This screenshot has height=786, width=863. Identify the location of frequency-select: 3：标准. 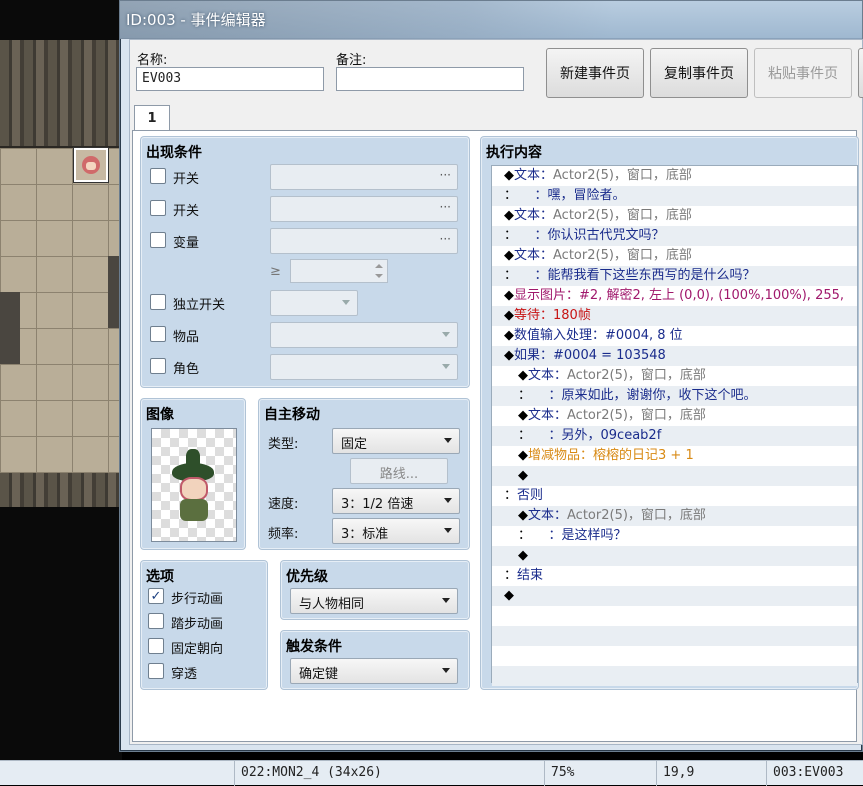
(396, 531).